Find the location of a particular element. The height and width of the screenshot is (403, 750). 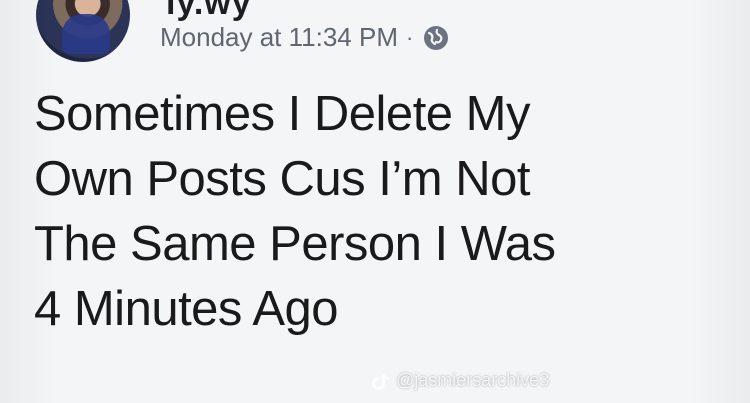

author-name: ly.wy is located at coordinates (209, 11).